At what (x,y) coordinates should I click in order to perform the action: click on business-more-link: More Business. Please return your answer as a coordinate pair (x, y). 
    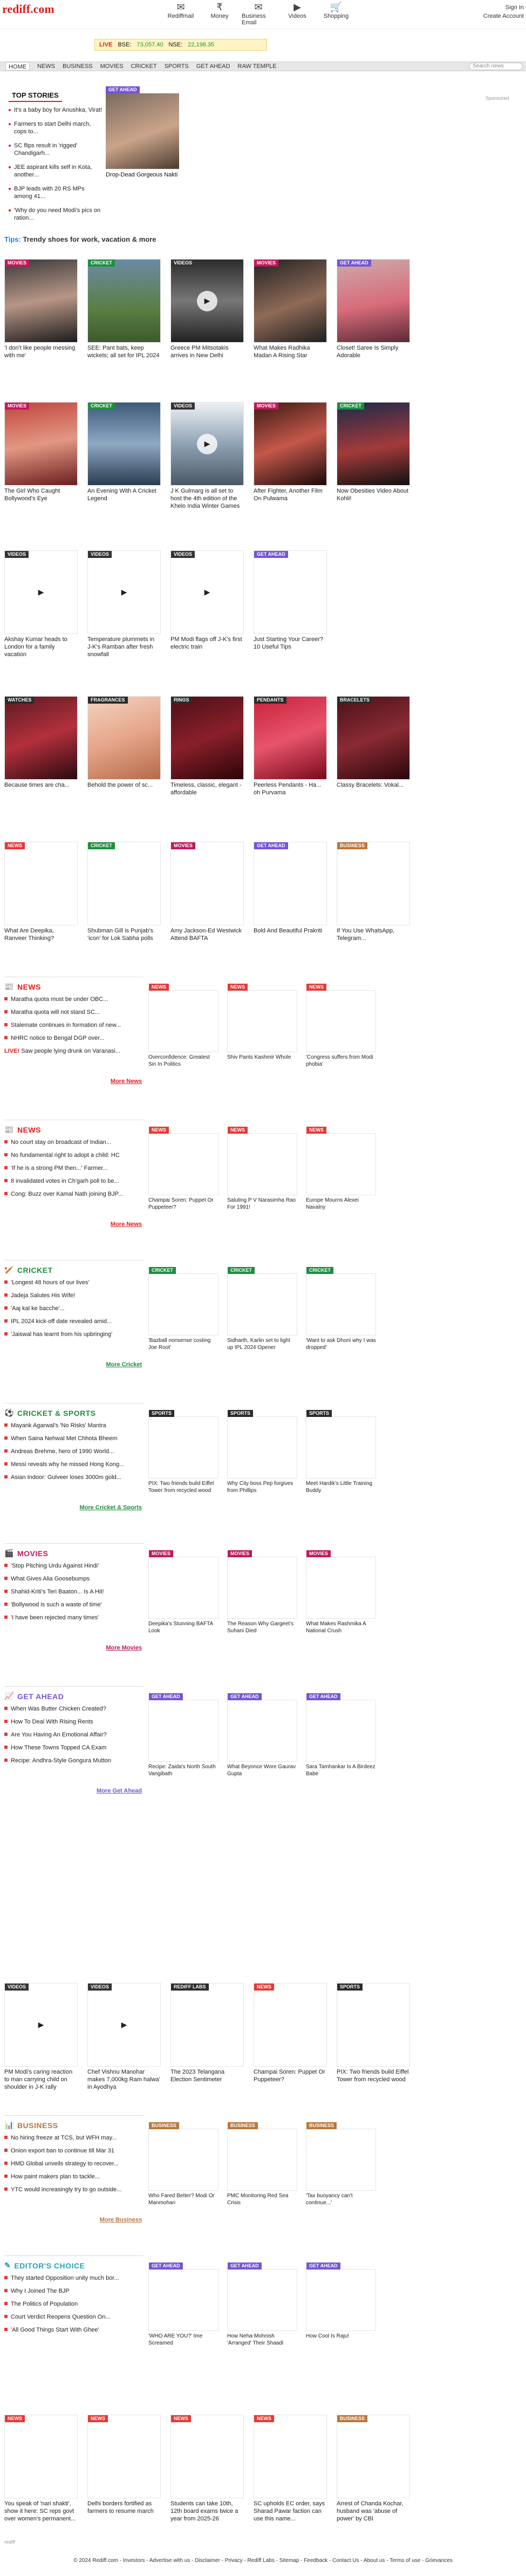
    Looking at the image, I should click on (121, 2220).